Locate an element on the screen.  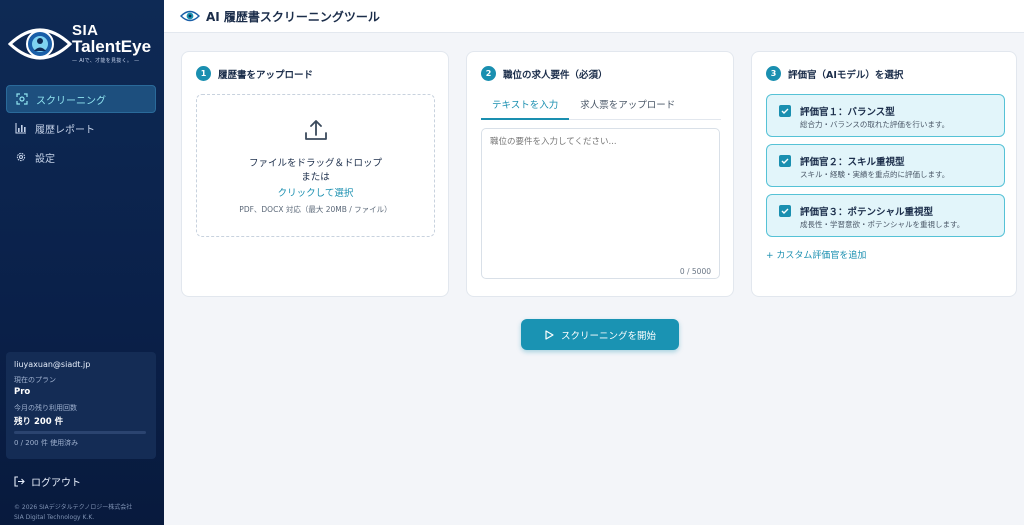
start-screening-button: スクリーニングを開始 is located at coordinates (600, 334).